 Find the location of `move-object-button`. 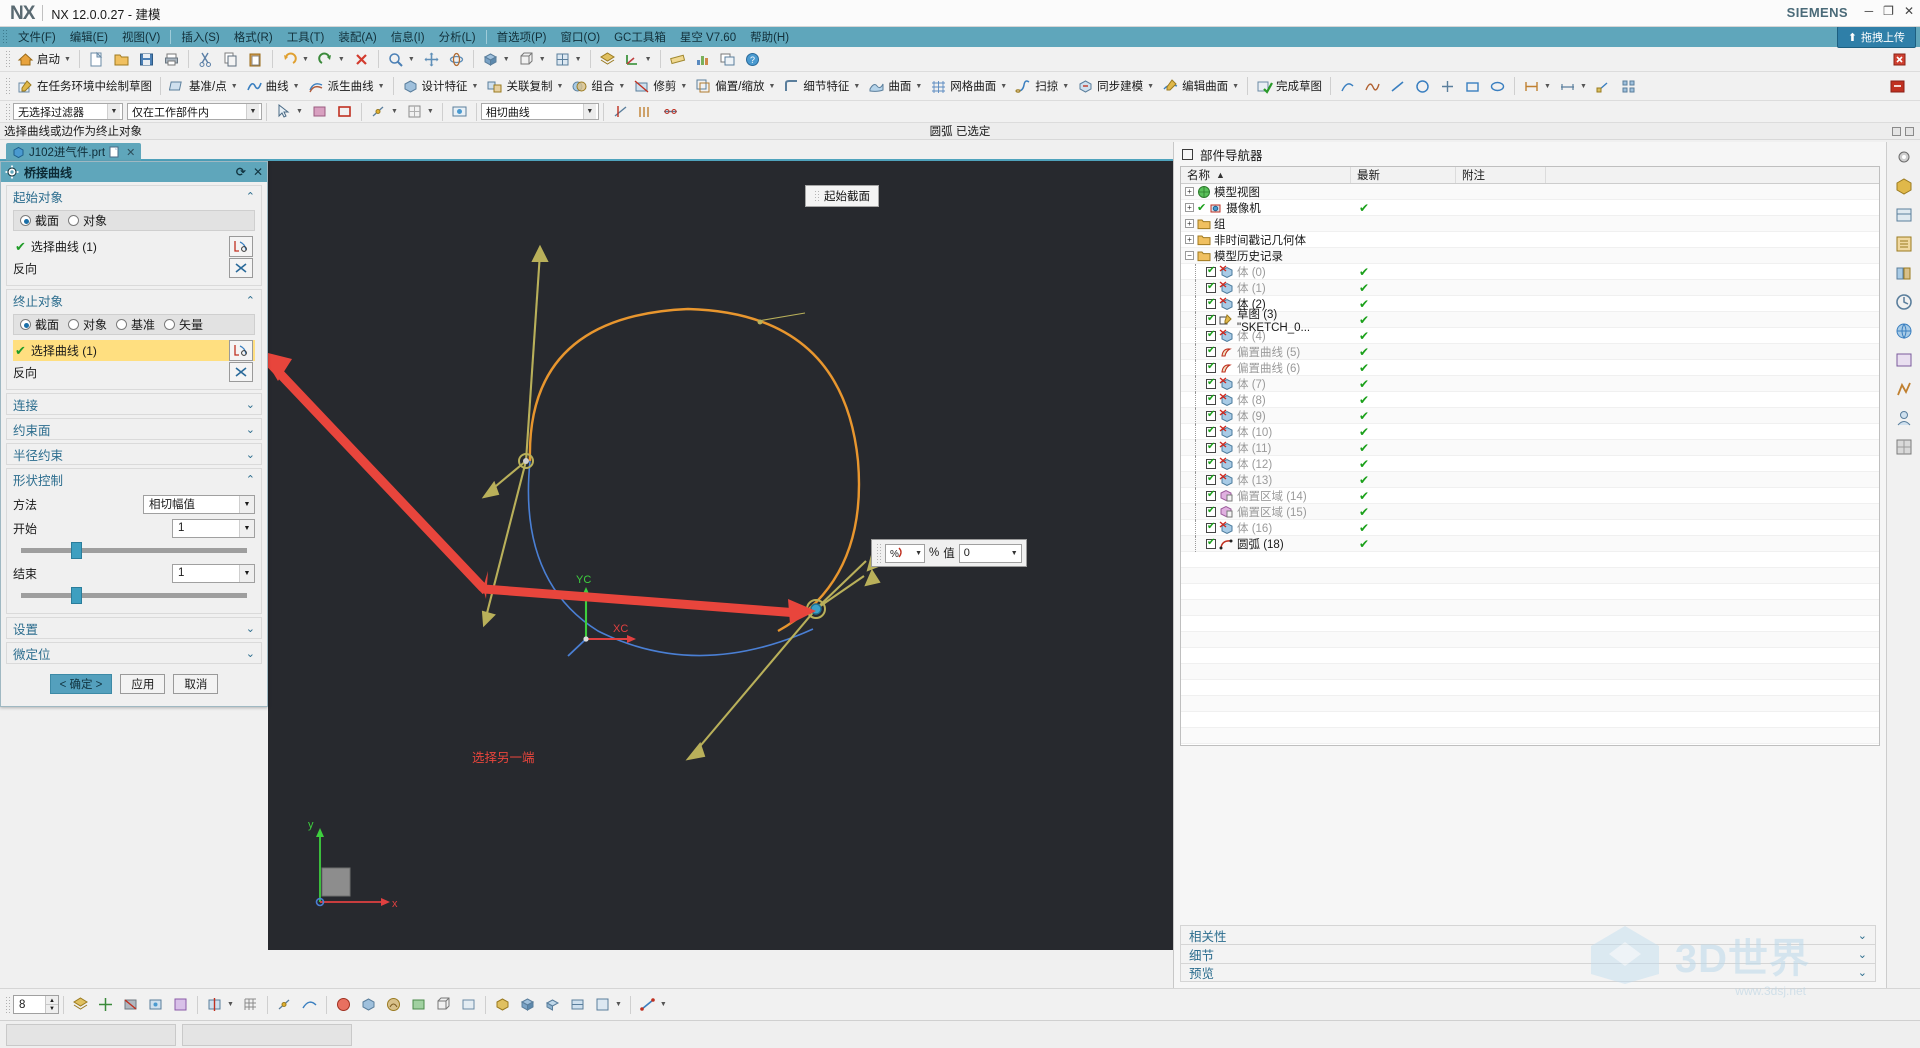

move-object-button is located at coordinates (105, 1004).